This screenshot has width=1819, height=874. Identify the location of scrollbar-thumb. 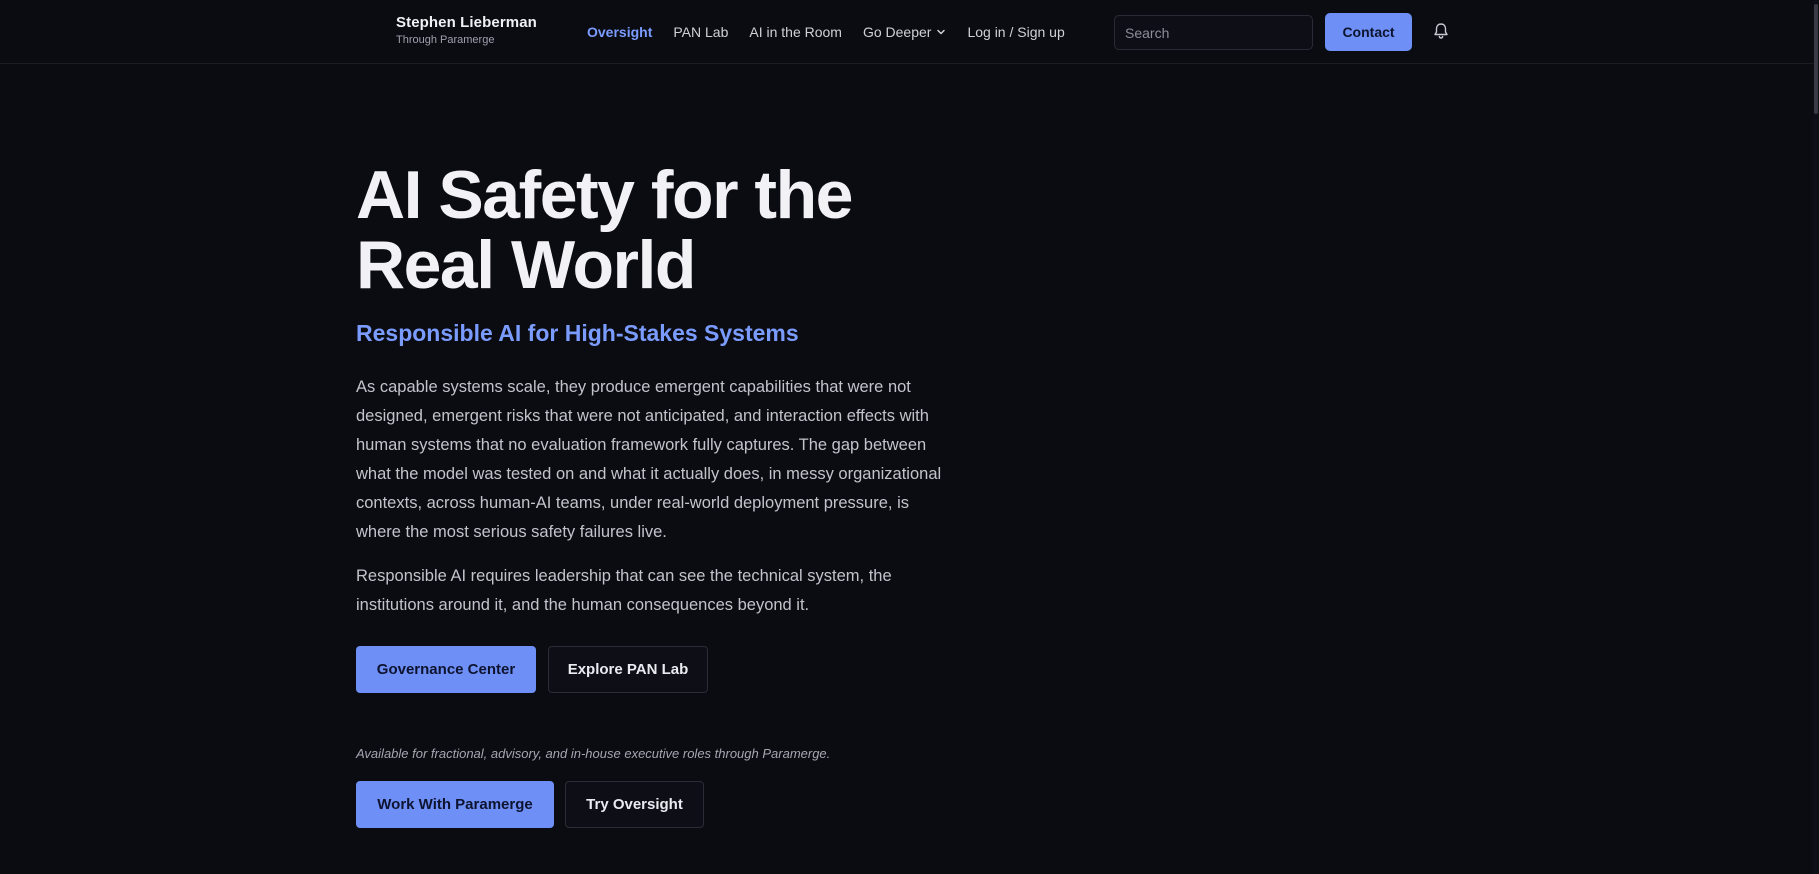
(1816, 59).